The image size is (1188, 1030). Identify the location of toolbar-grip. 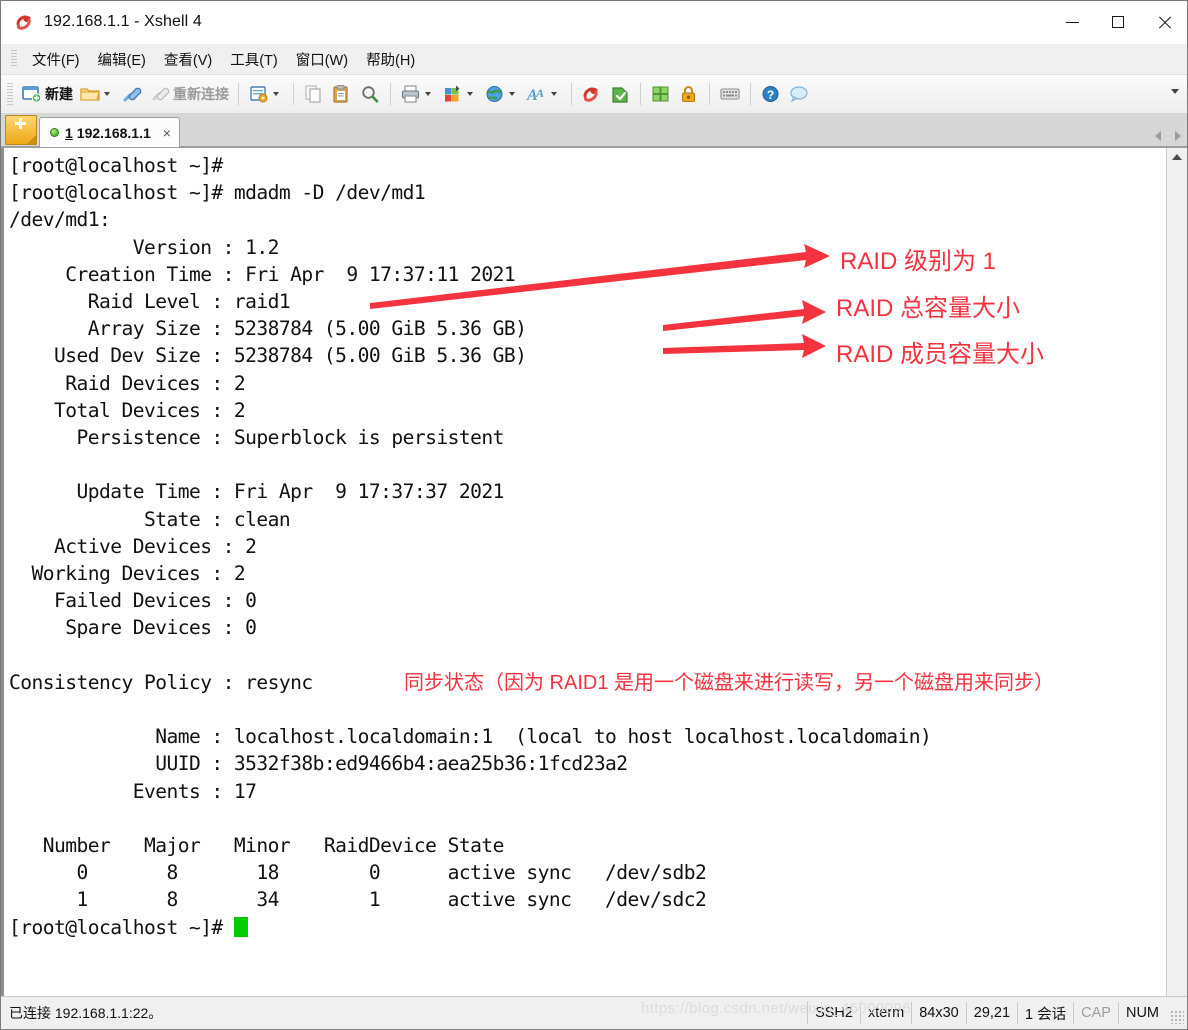
(10, 94).